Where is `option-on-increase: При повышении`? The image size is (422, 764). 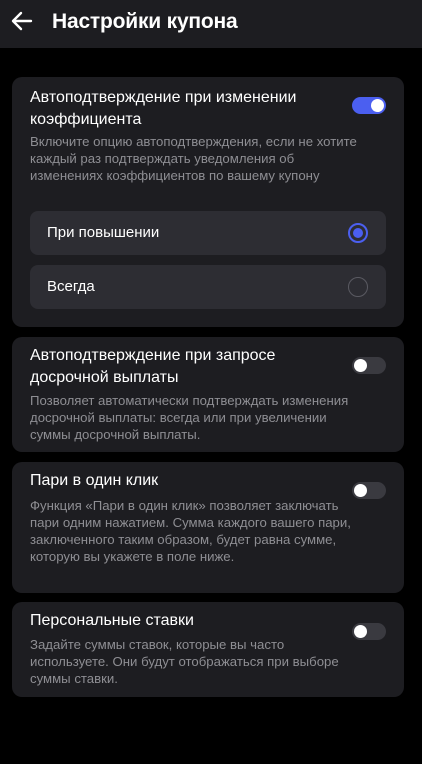 option-on-increase: При повышении is located at coordinates (208, 233).